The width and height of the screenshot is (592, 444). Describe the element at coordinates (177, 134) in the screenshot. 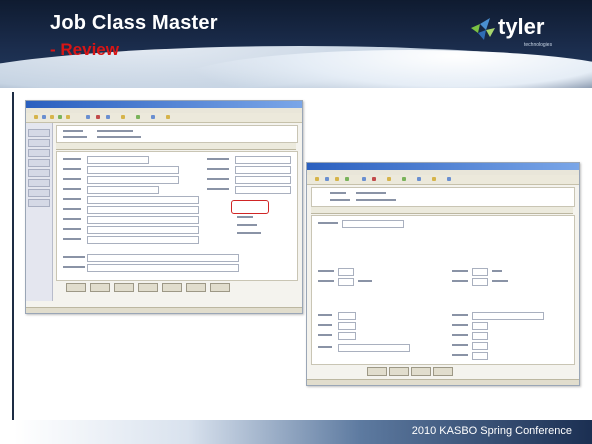

I see `record-header-panel` at that location.